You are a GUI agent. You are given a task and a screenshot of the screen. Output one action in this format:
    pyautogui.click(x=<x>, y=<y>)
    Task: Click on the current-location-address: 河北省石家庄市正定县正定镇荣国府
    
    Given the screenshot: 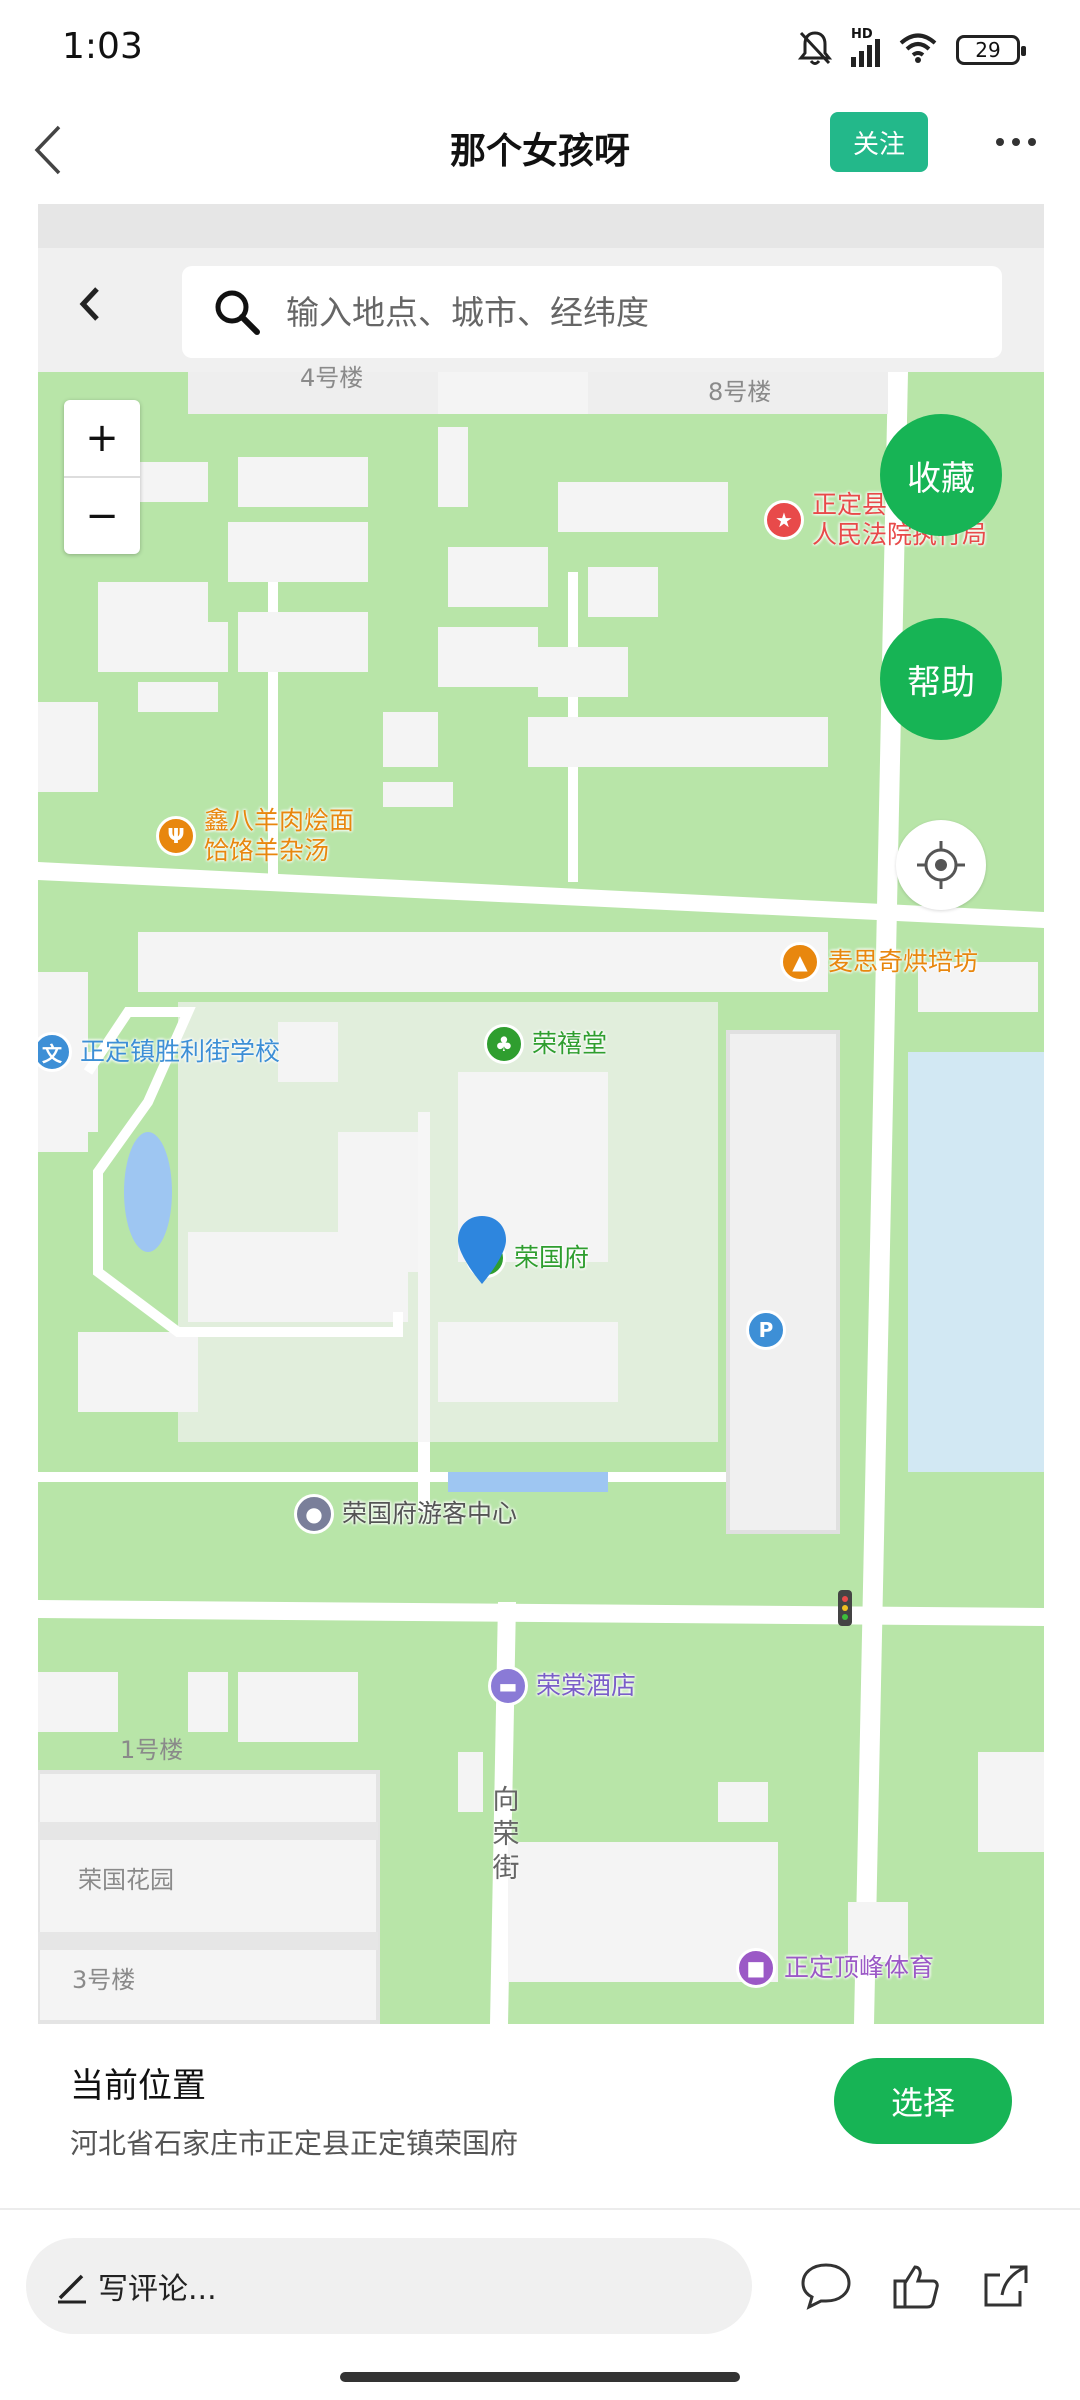 What is the action you would take?
    pyautogui.click(x=294, y=2143)
    